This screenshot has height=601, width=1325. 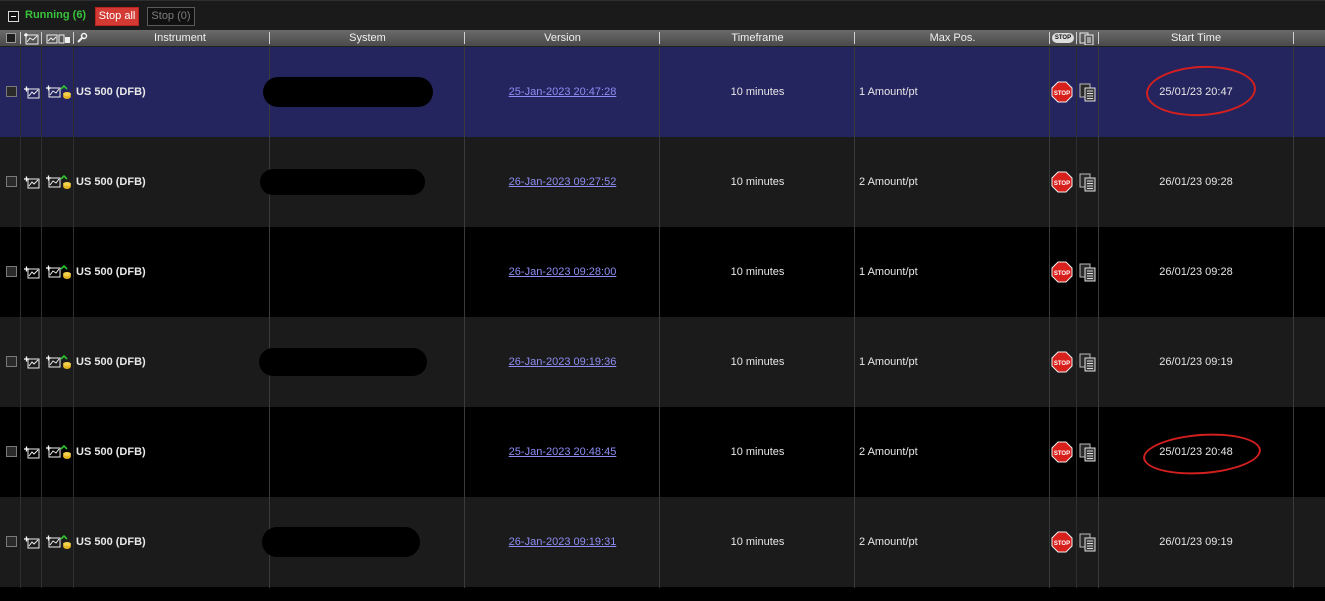 What do you see at coordinates (562, 272) in the screenshot?
I see `version-link: 26-Jan-2023 09:28:00` at bounding box center [562, 272].